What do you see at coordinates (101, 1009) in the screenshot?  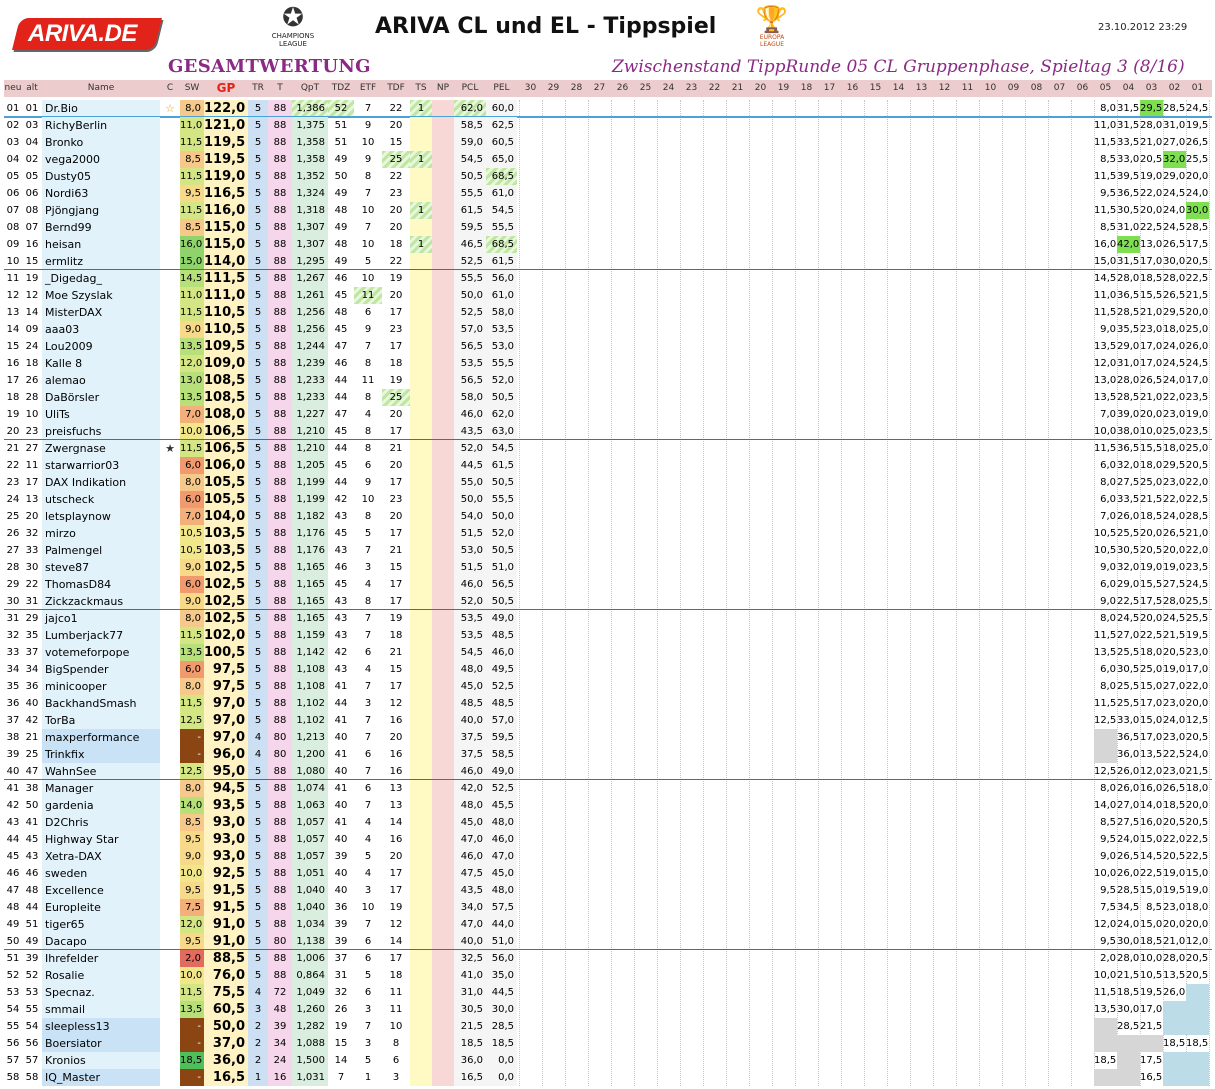 I see `player-name: smmail` at bounding box center [101, 1009].